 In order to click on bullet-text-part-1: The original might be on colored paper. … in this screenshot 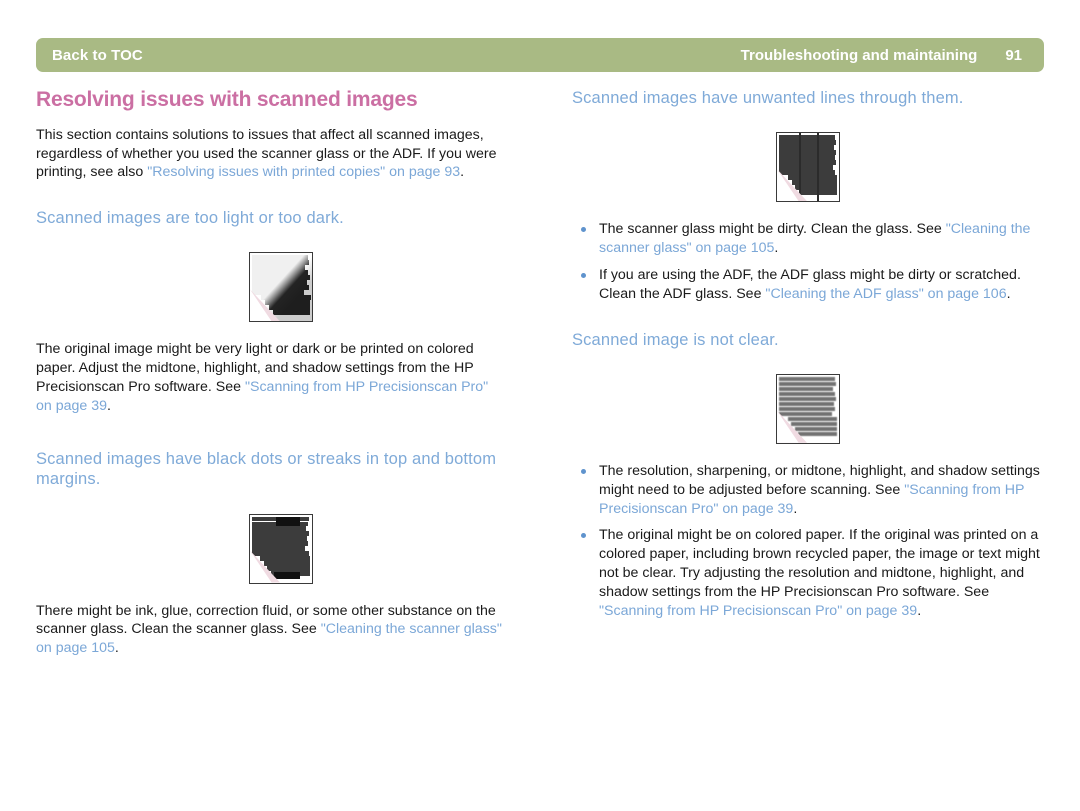, I will do `click(819, 563)`.